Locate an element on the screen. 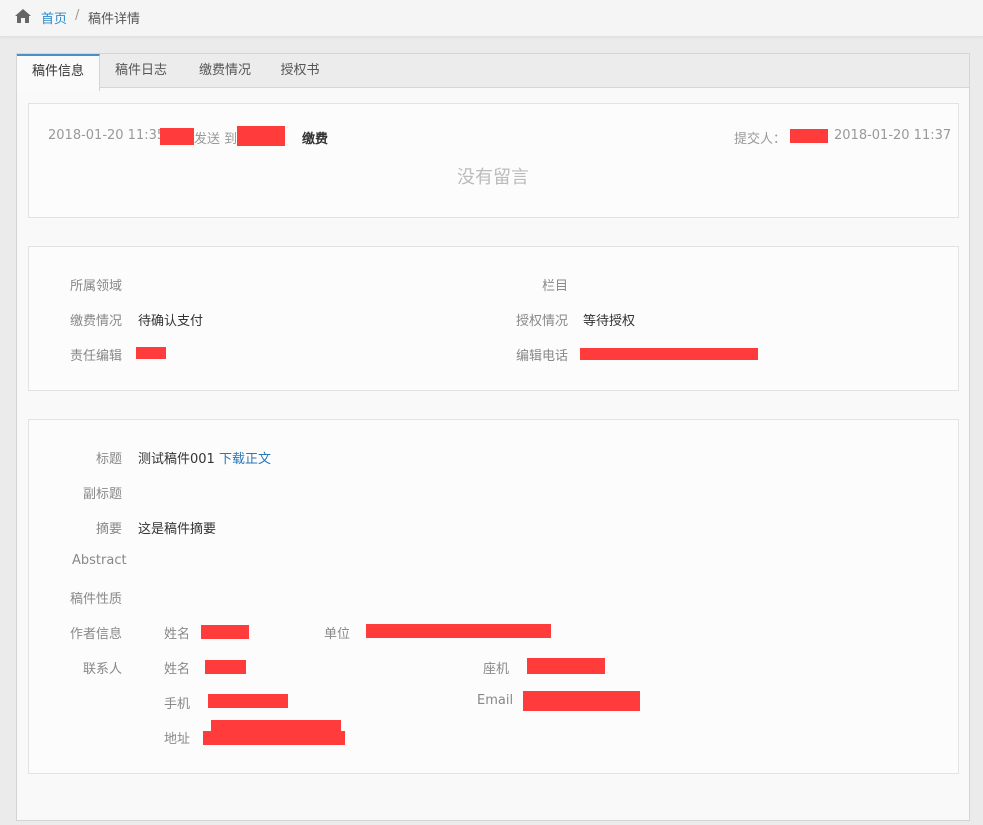 This screenshot has width=983, height=825. email-label: Email is located at coordinates (495, 700).